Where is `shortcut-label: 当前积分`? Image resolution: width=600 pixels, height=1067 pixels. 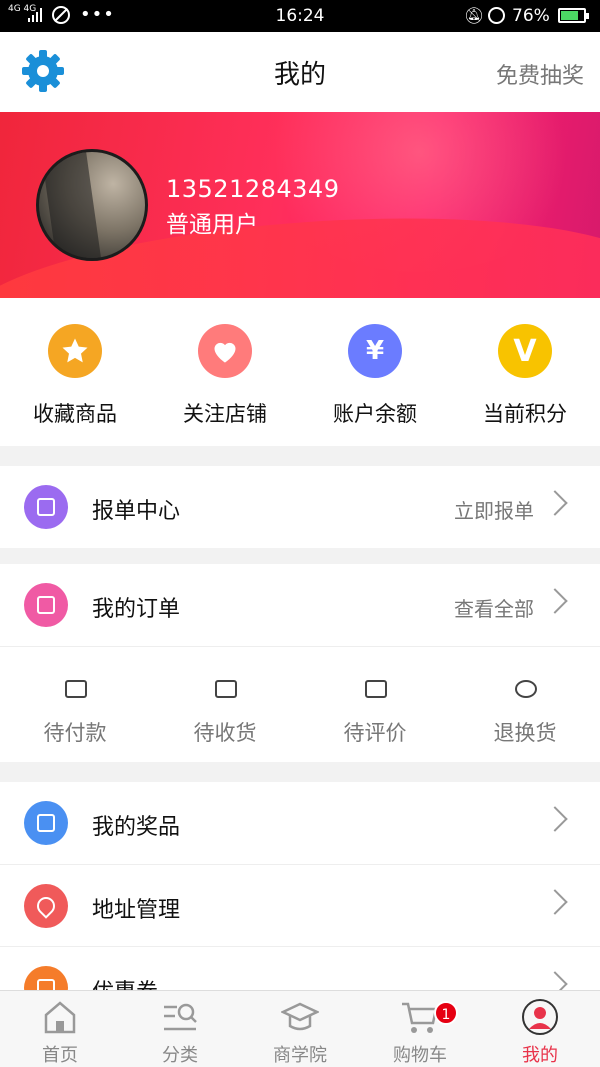 shortcut-label: 当前积分 is located at coordinates (525, 414).